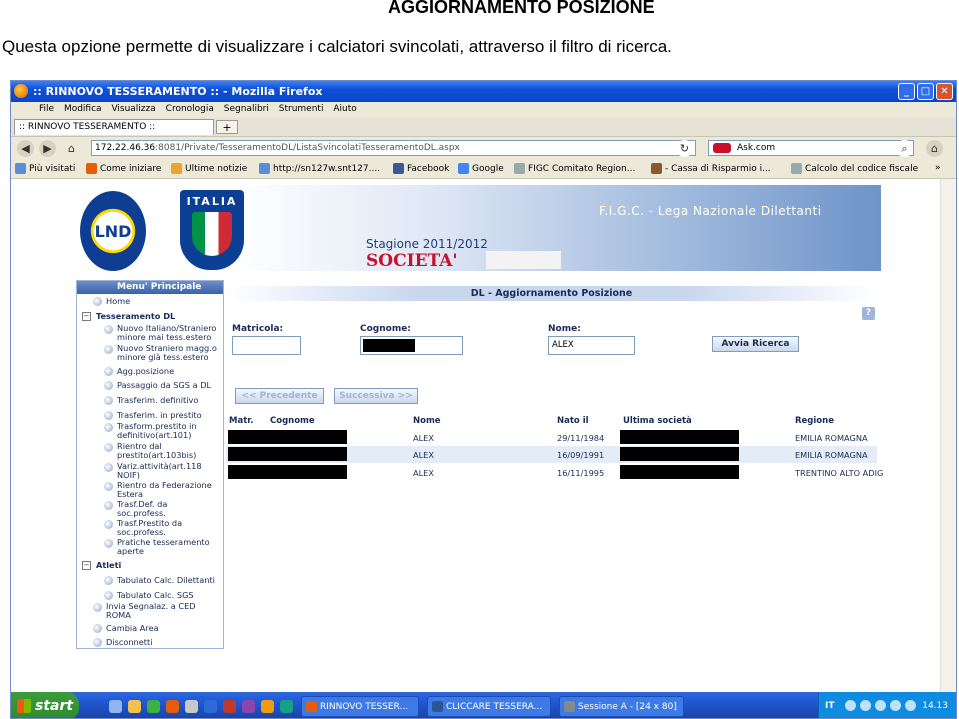  I want to click on bookmark-piu-visitati: Più visitati, so click(45, 168).